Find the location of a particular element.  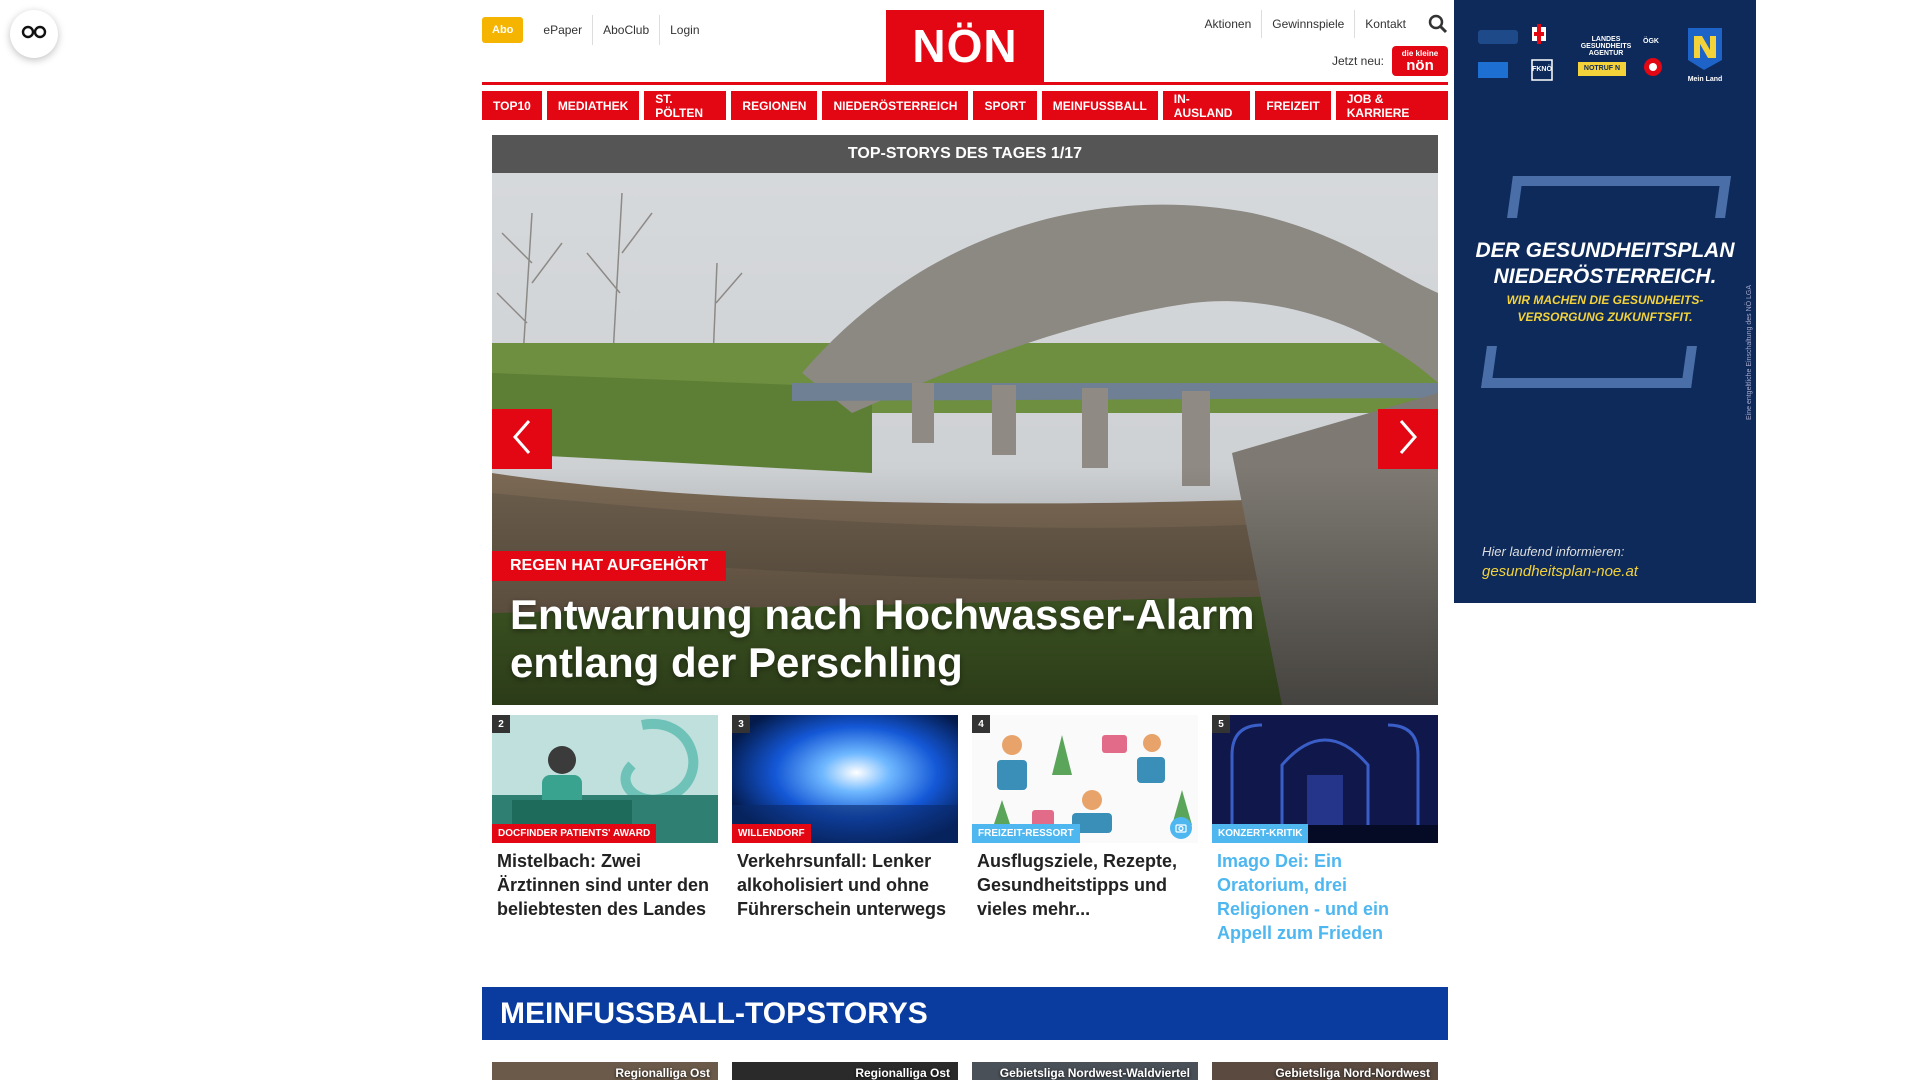

story-number: 2 is located at coordinates (501, 724).